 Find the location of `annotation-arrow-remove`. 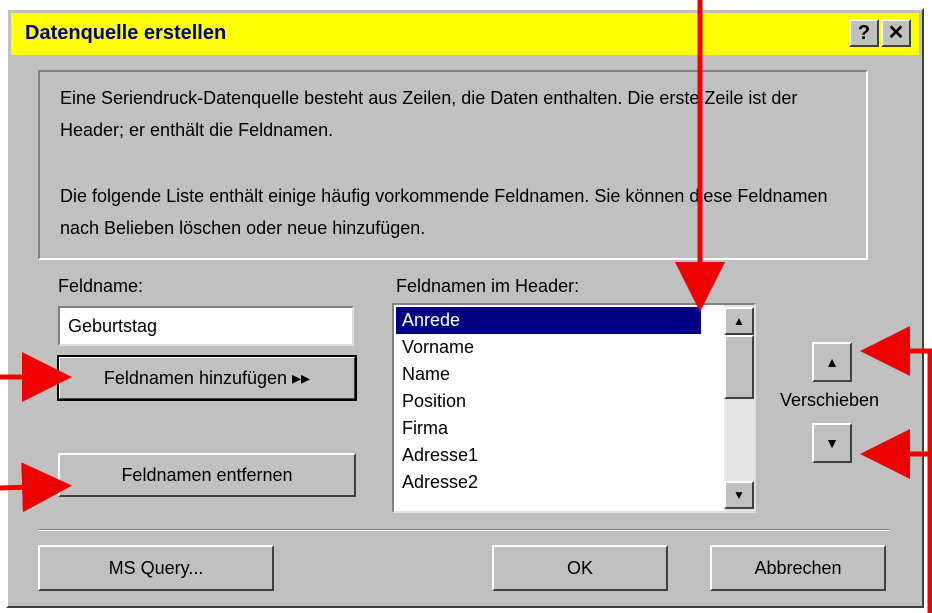

annotation-arrow-remove is located at coordinates (36, 487).